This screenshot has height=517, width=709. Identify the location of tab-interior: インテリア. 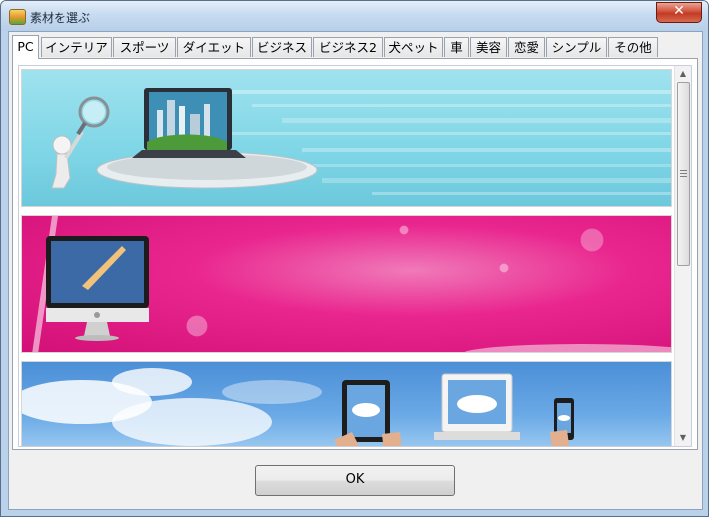
(76, 47).